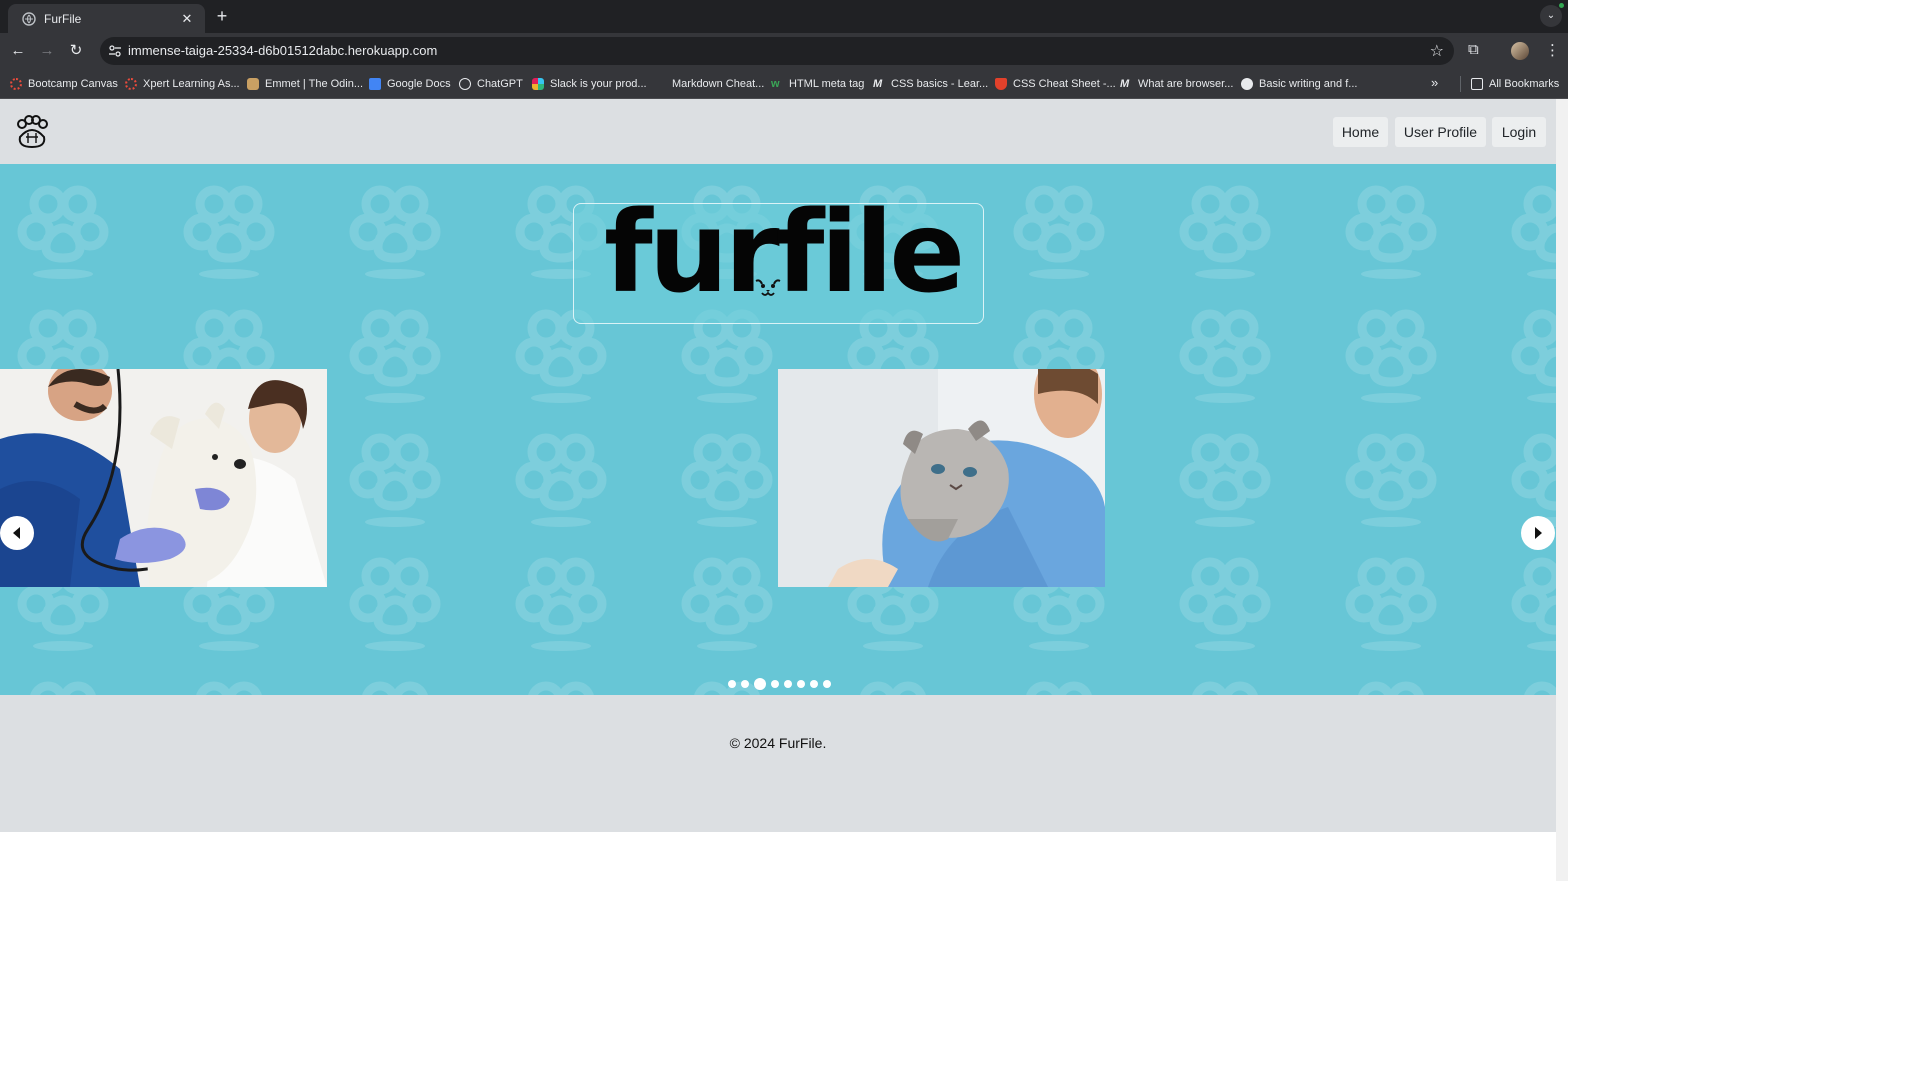 This screenshot has width=1920, height=1080. Describe the element at coordinates (778, 131) in the screenshot. I see `site-header: Home User Profile Login` at that location.